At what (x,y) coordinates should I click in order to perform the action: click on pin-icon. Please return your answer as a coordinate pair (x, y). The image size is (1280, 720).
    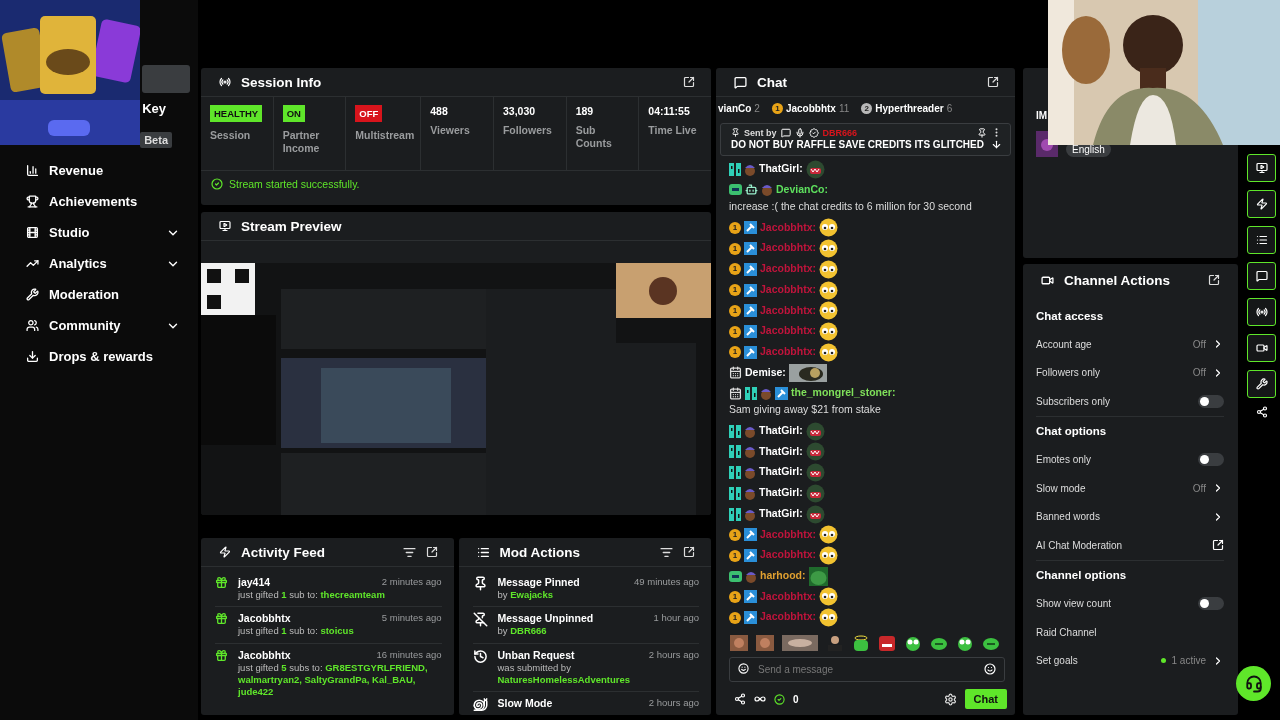
    Looking at the image, I should click on (982, 132).